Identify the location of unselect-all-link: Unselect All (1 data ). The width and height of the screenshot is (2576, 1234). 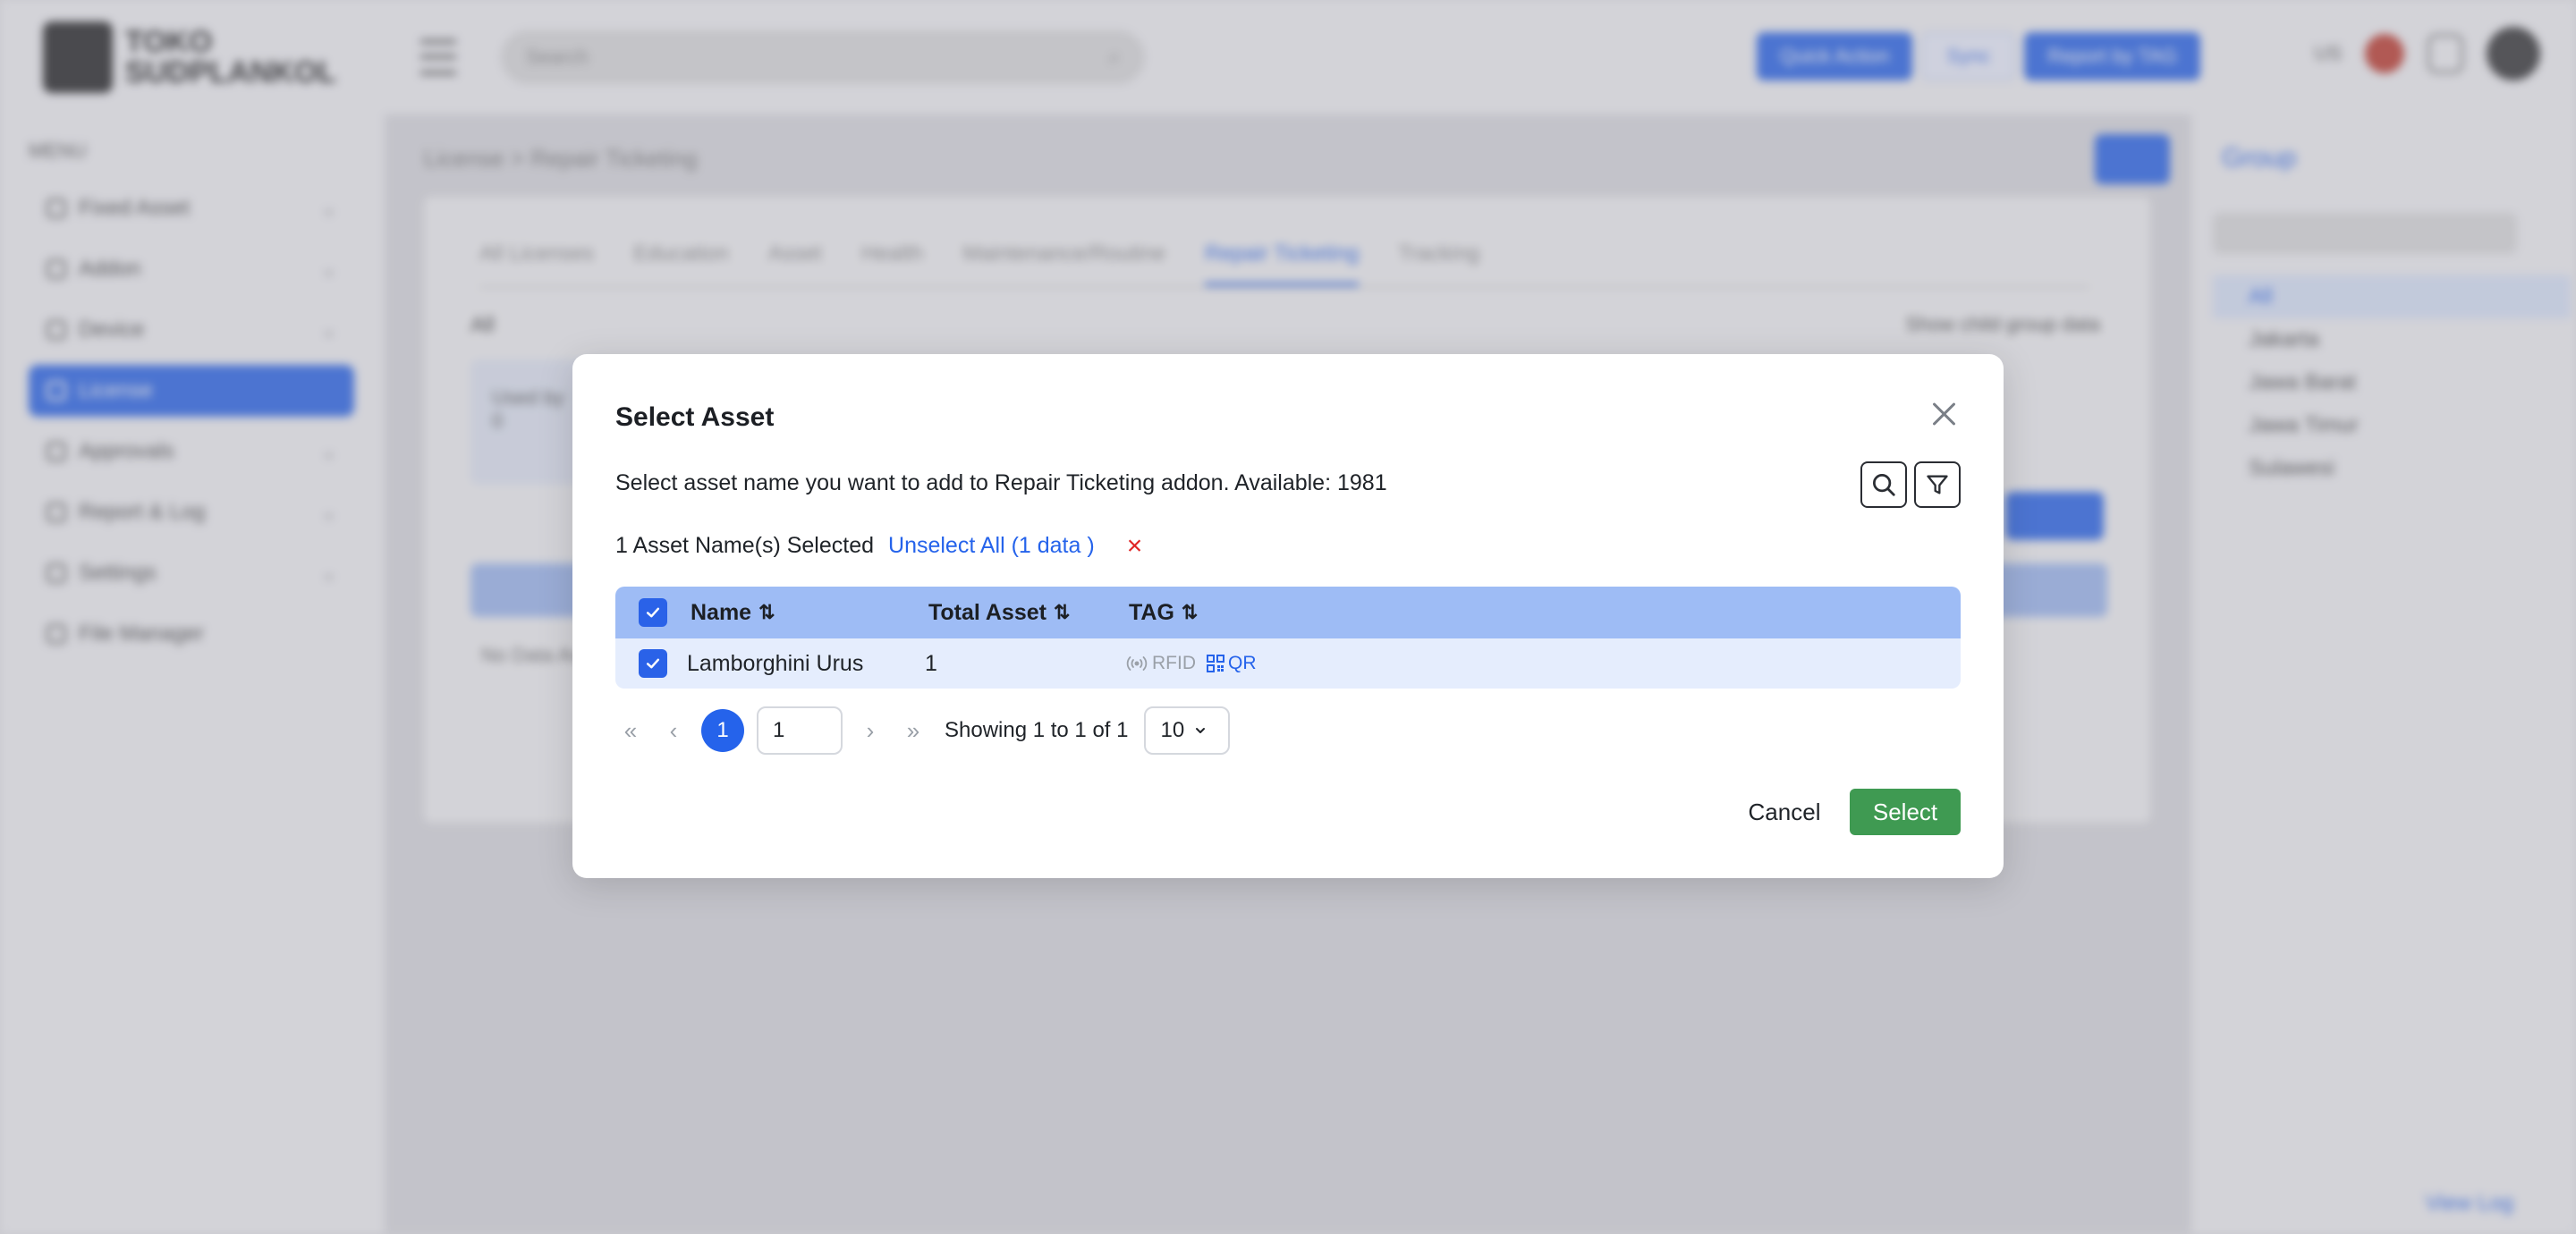
(991, 546).